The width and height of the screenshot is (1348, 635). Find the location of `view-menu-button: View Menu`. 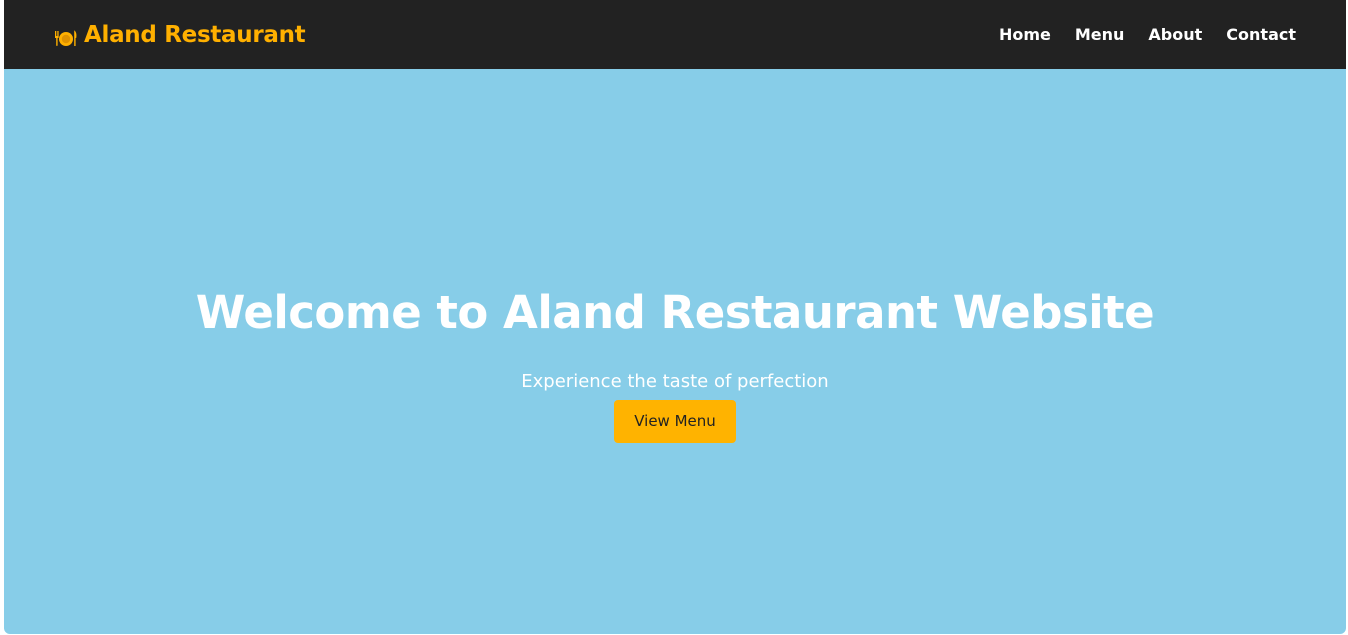

view-menu-button: View Menu is located at coordinates (675, 421).